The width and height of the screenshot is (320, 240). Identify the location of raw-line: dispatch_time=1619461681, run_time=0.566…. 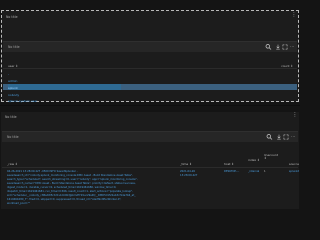
(70, 191).